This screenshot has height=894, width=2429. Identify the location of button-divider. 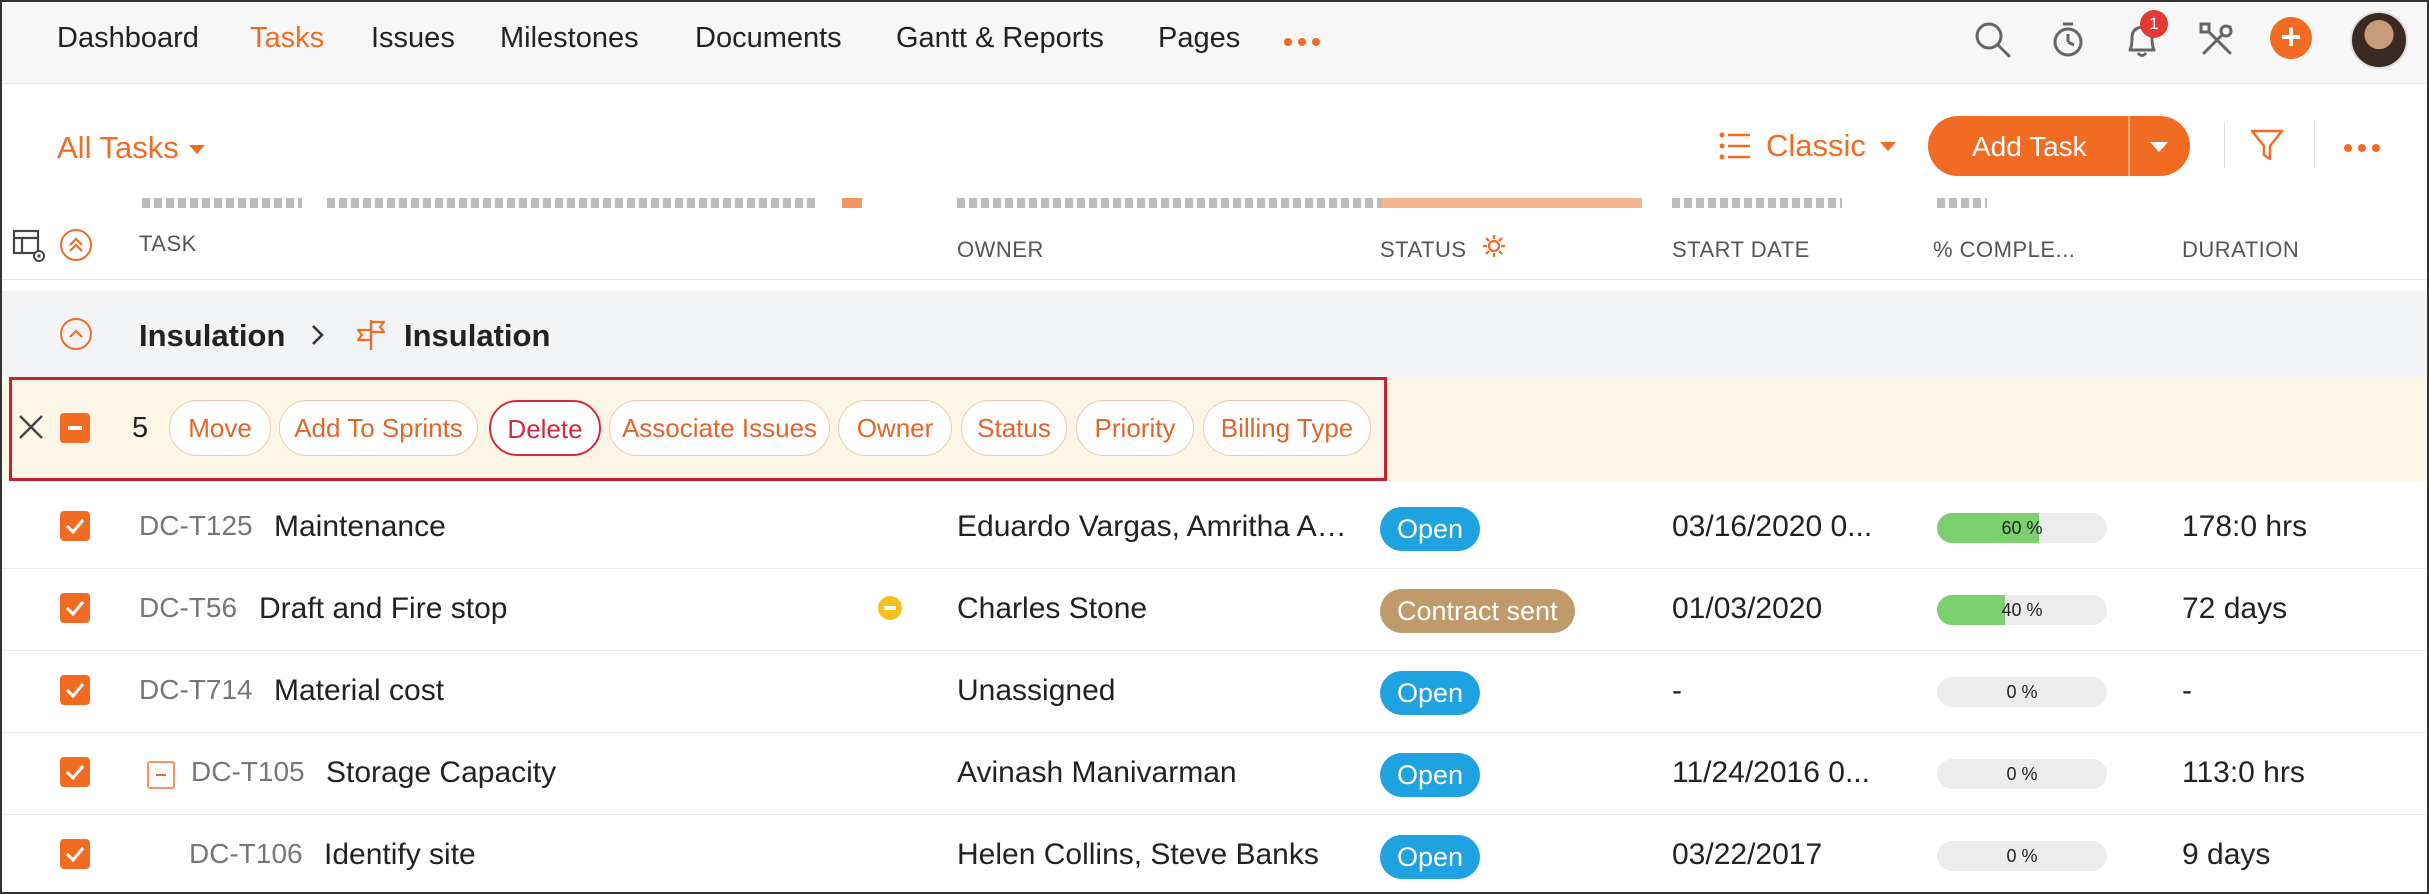
(2129, 146).